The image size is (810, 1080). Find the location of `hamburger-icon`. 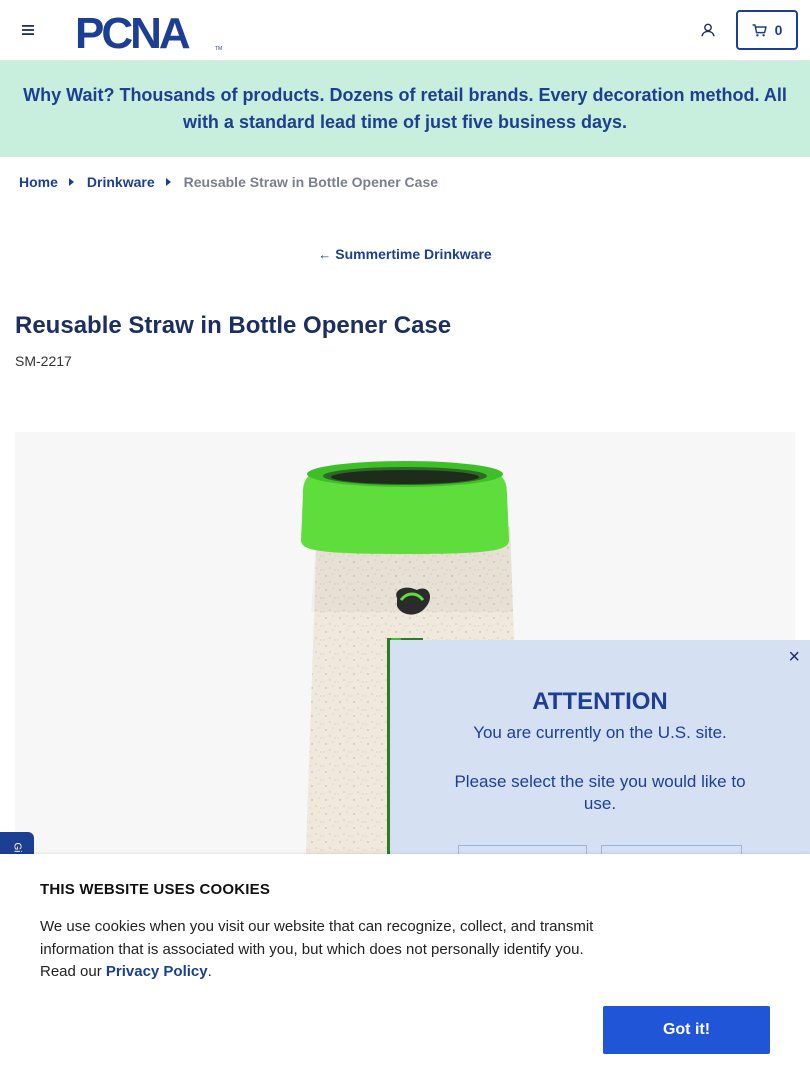

hamburger-icon is located at coordinates (28, 30).